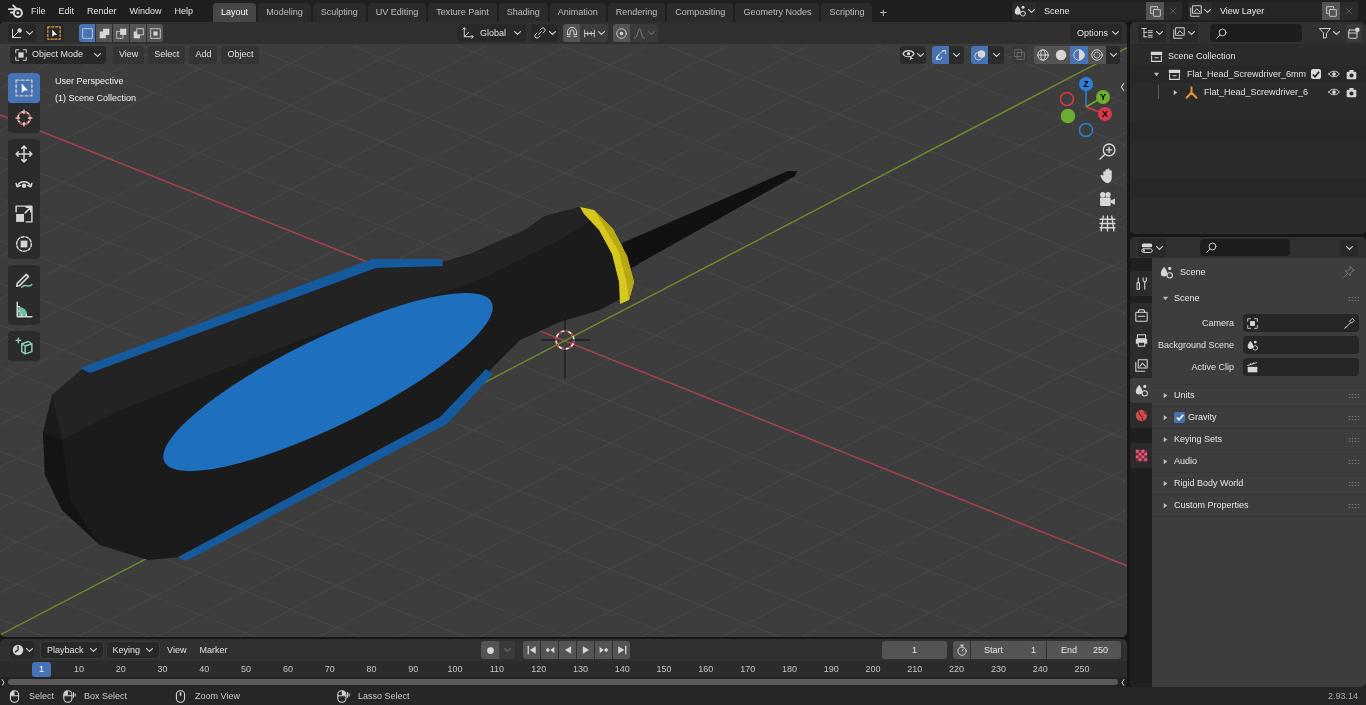 The height and width of the screenshot is (705, 1366). What do you see at coordinates (284, 12) in the screenshot?
I see `workspace-tab: Modeling` at bounding box center [284, 12].